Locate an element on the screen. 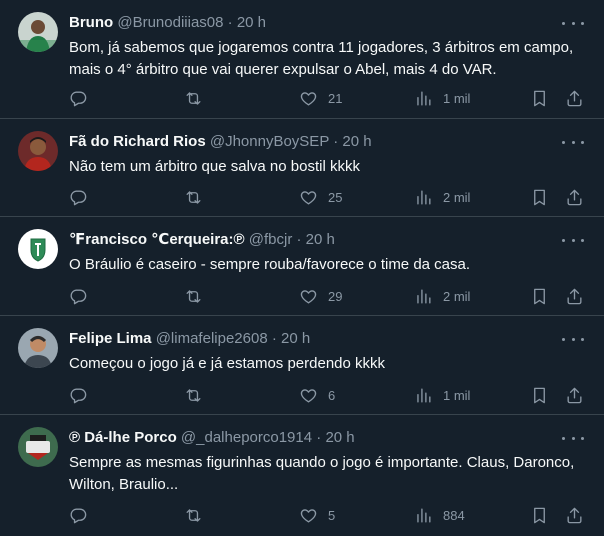 Image resolution: width=604 pixels, height=536 pixels. like-button: 5 is located at coordinates (317, 515).